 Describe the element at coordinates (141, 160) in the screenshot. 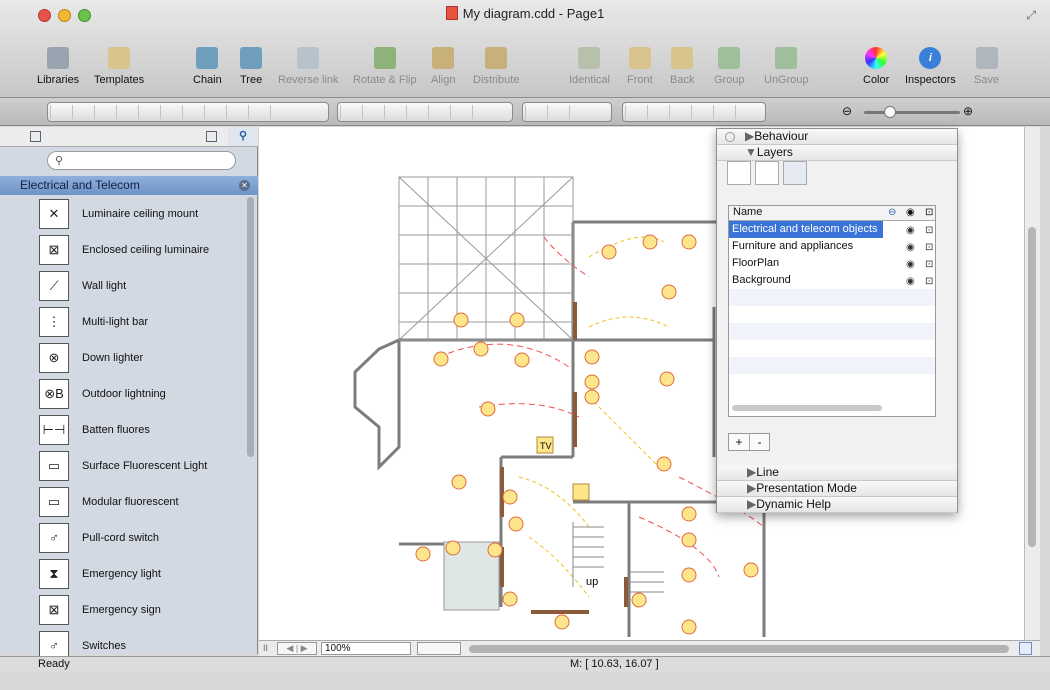

I see `library-search-input: ⚲` at that location.